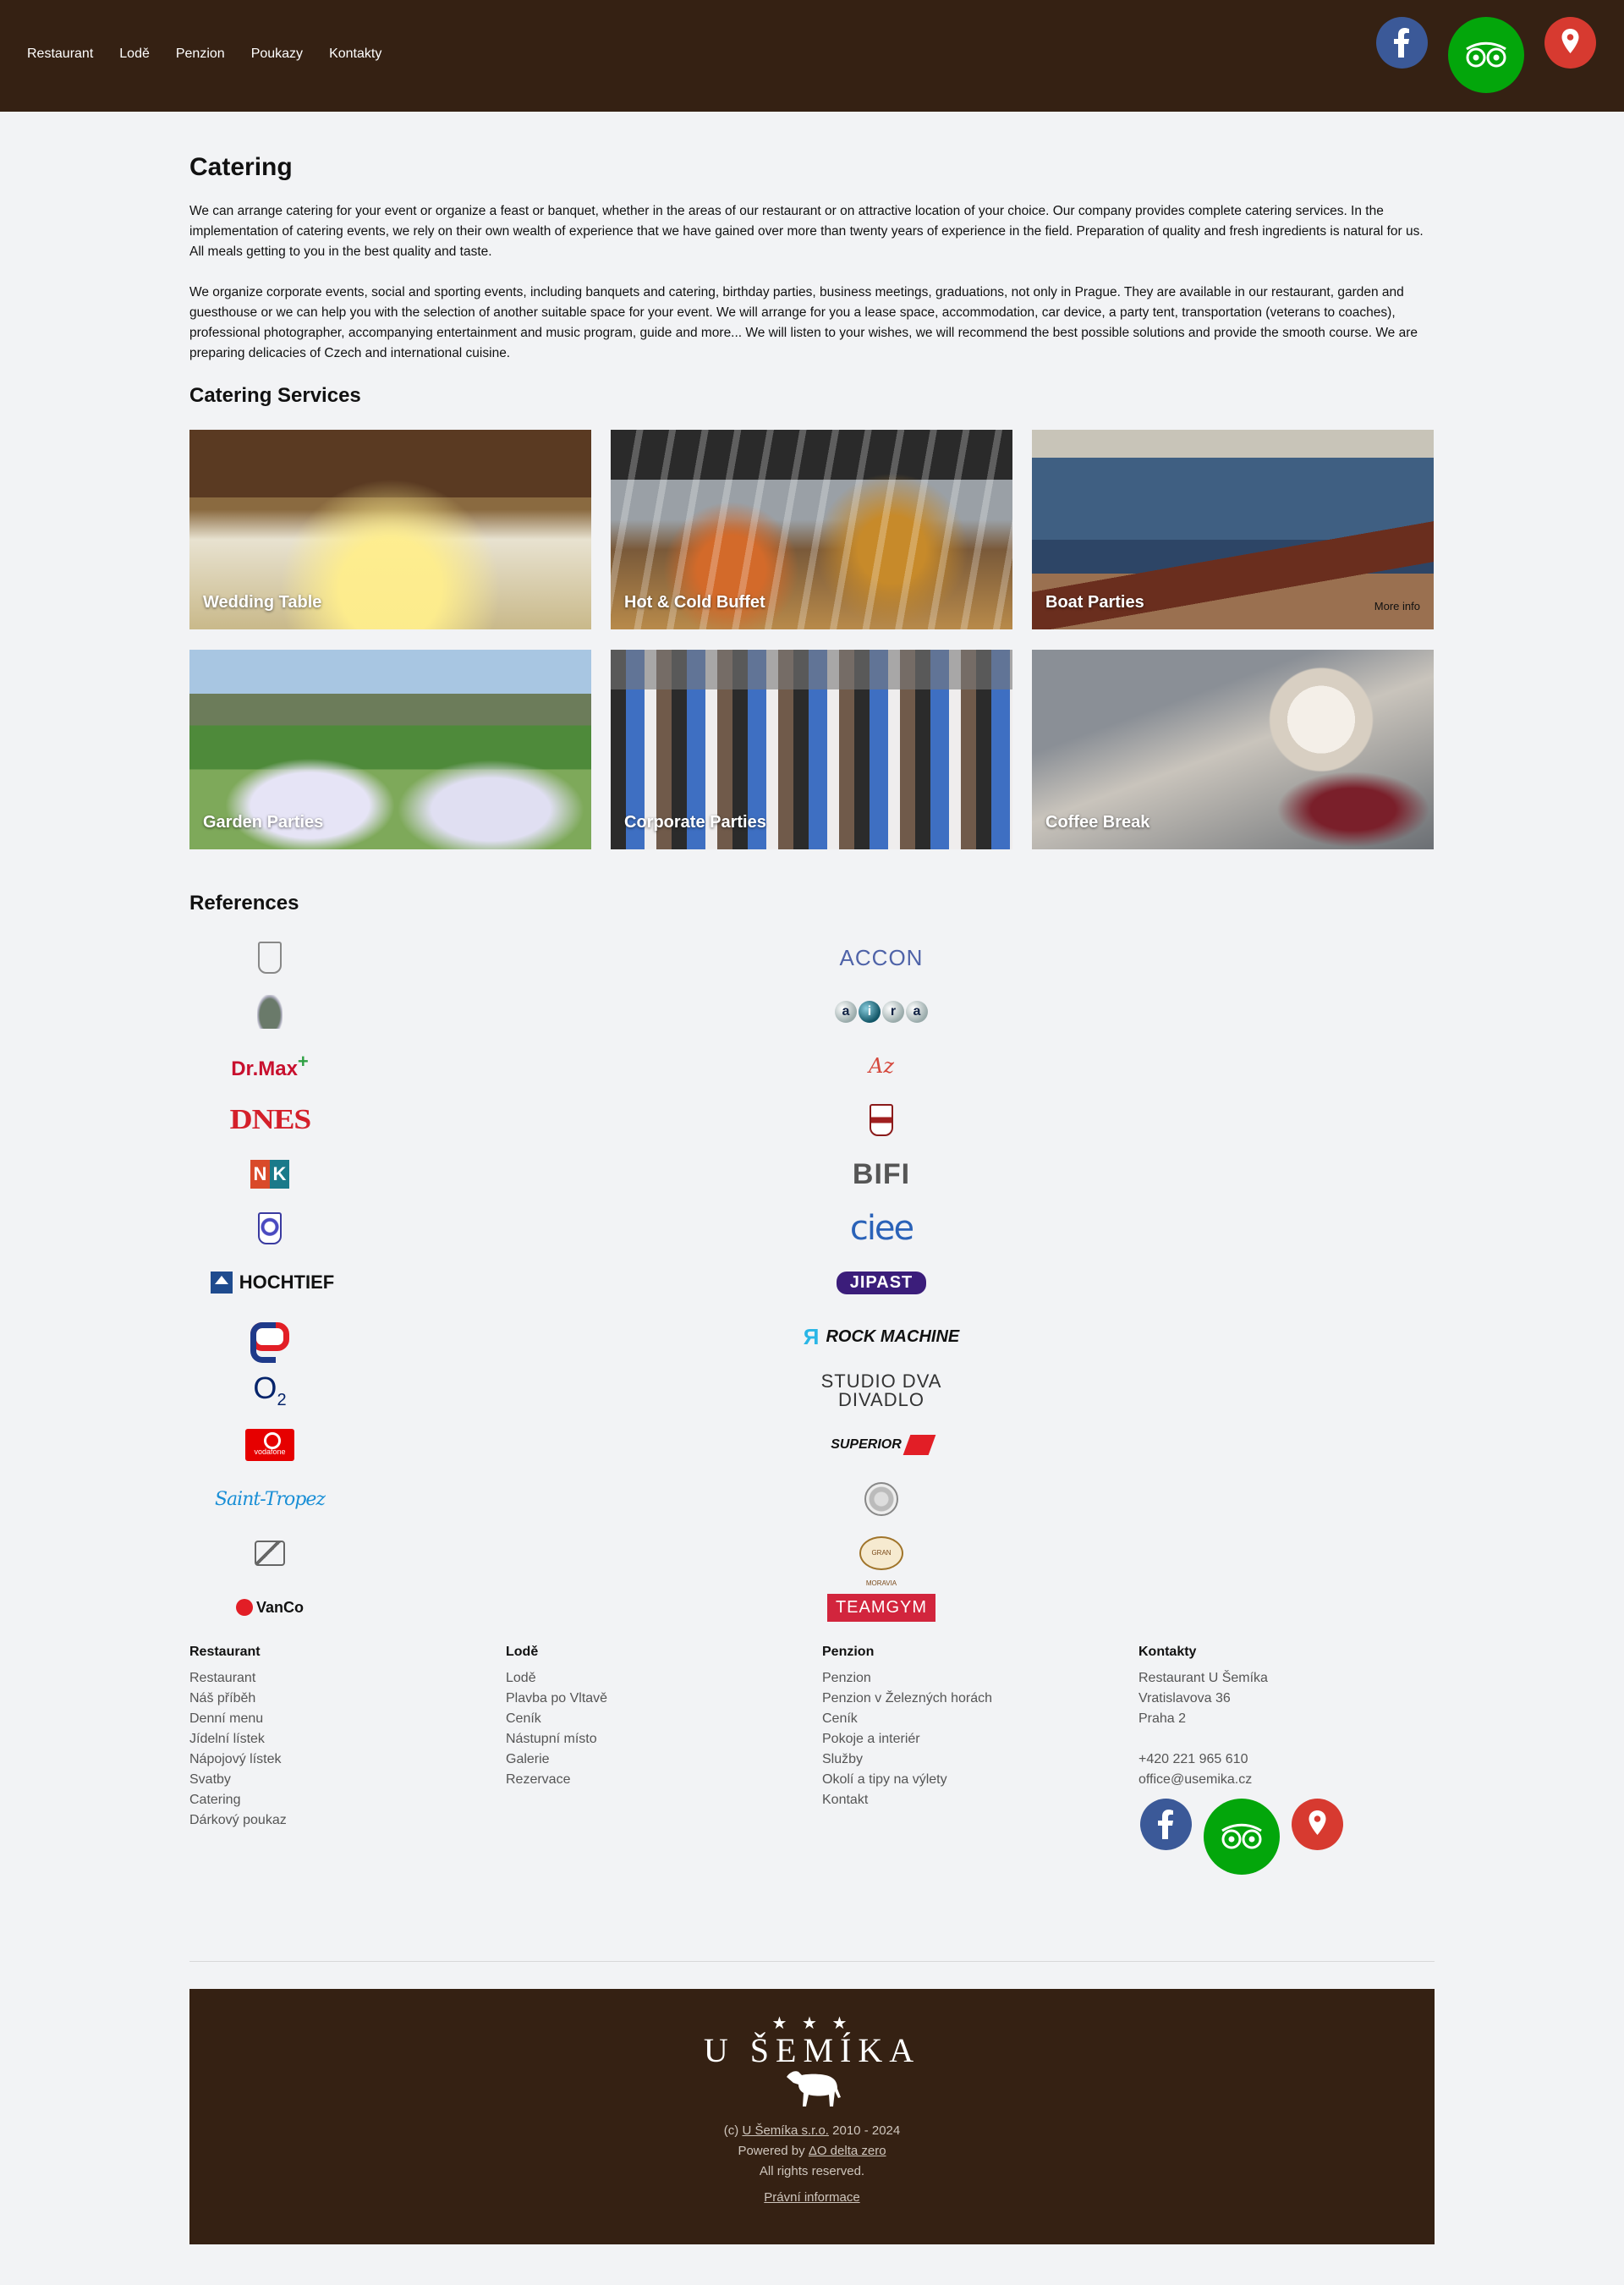 The image size is (1624, 2285). What do you see at coordinates (847, 2151) in the screenshot?
I see `powered-by-link: ΔO delta zero` at bounding box center [847, 2151].